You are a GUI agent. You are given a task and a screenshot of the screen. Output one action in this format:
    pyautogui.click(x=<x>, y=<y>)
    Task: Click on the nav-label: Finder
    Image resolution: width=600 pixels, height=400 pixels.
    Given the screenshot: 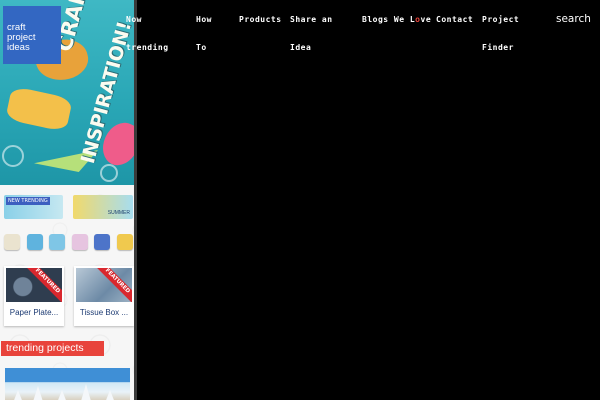 What is the action you would take?
    pyautogui.click(x=498, y=47)
    